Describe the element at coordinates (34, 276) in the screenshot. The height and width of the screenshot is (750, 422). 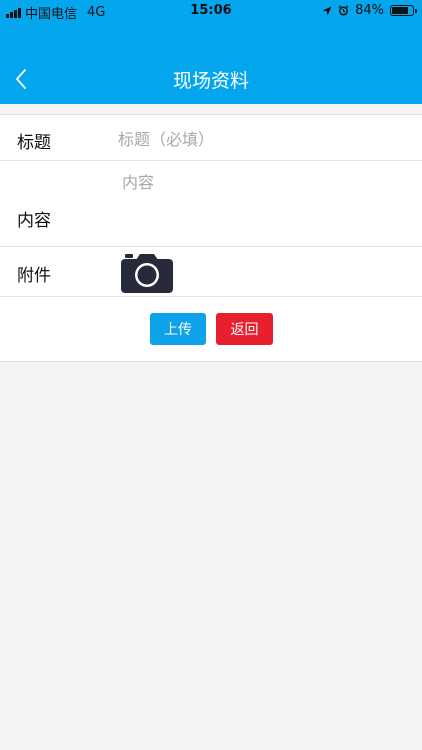
I see `attachment-label: 附件` at that location.